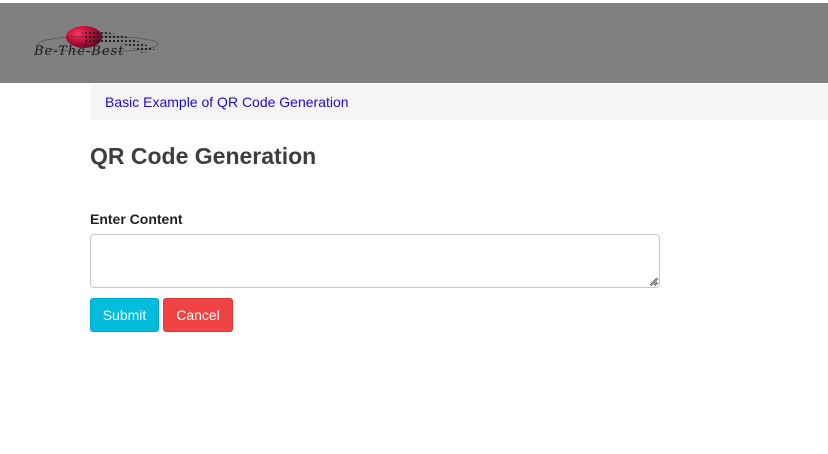 Image resolution: width=828 pixels, height=454 pixels. What do you see at coordinates (136, 219) in the screenshot?
I see `content-label: Enter Content` at bounding box center [136, 219].